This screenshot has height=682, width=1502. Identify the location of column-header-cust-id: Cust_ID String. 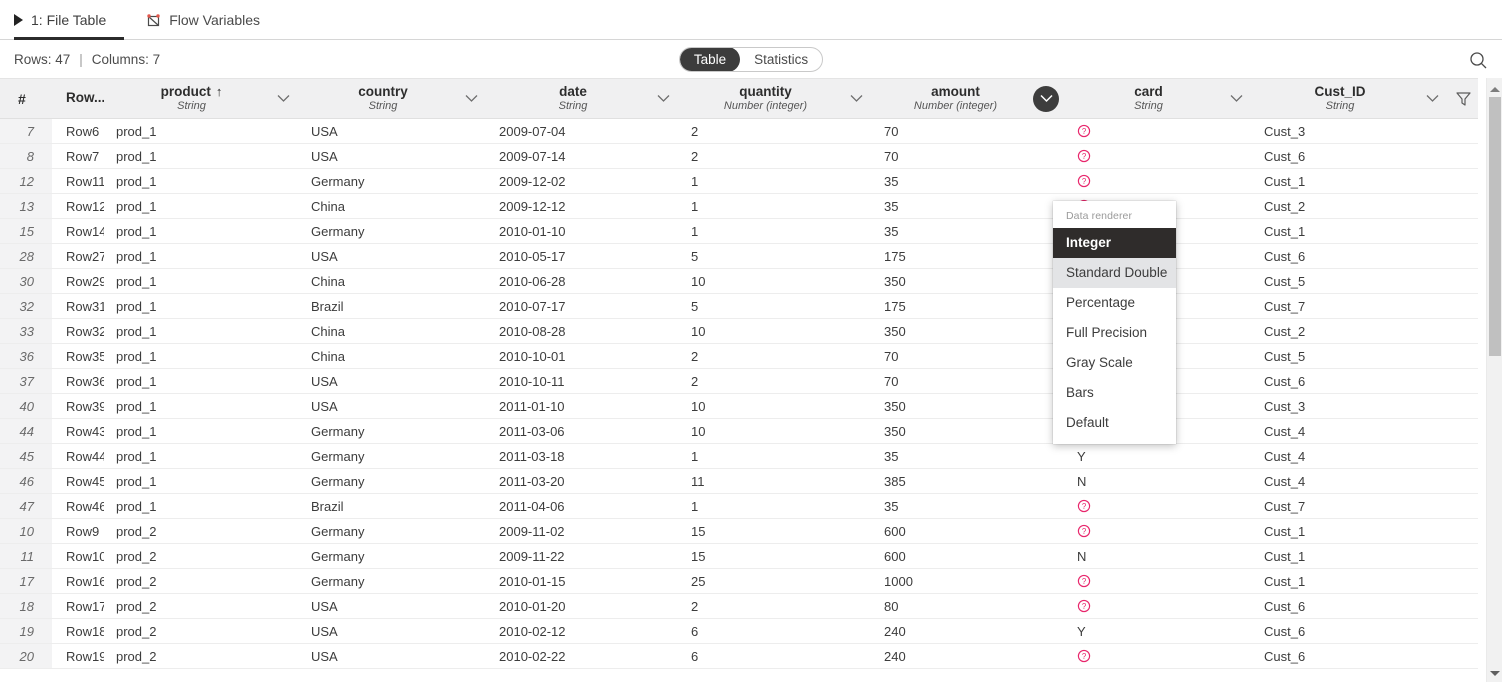
(1350, 98).